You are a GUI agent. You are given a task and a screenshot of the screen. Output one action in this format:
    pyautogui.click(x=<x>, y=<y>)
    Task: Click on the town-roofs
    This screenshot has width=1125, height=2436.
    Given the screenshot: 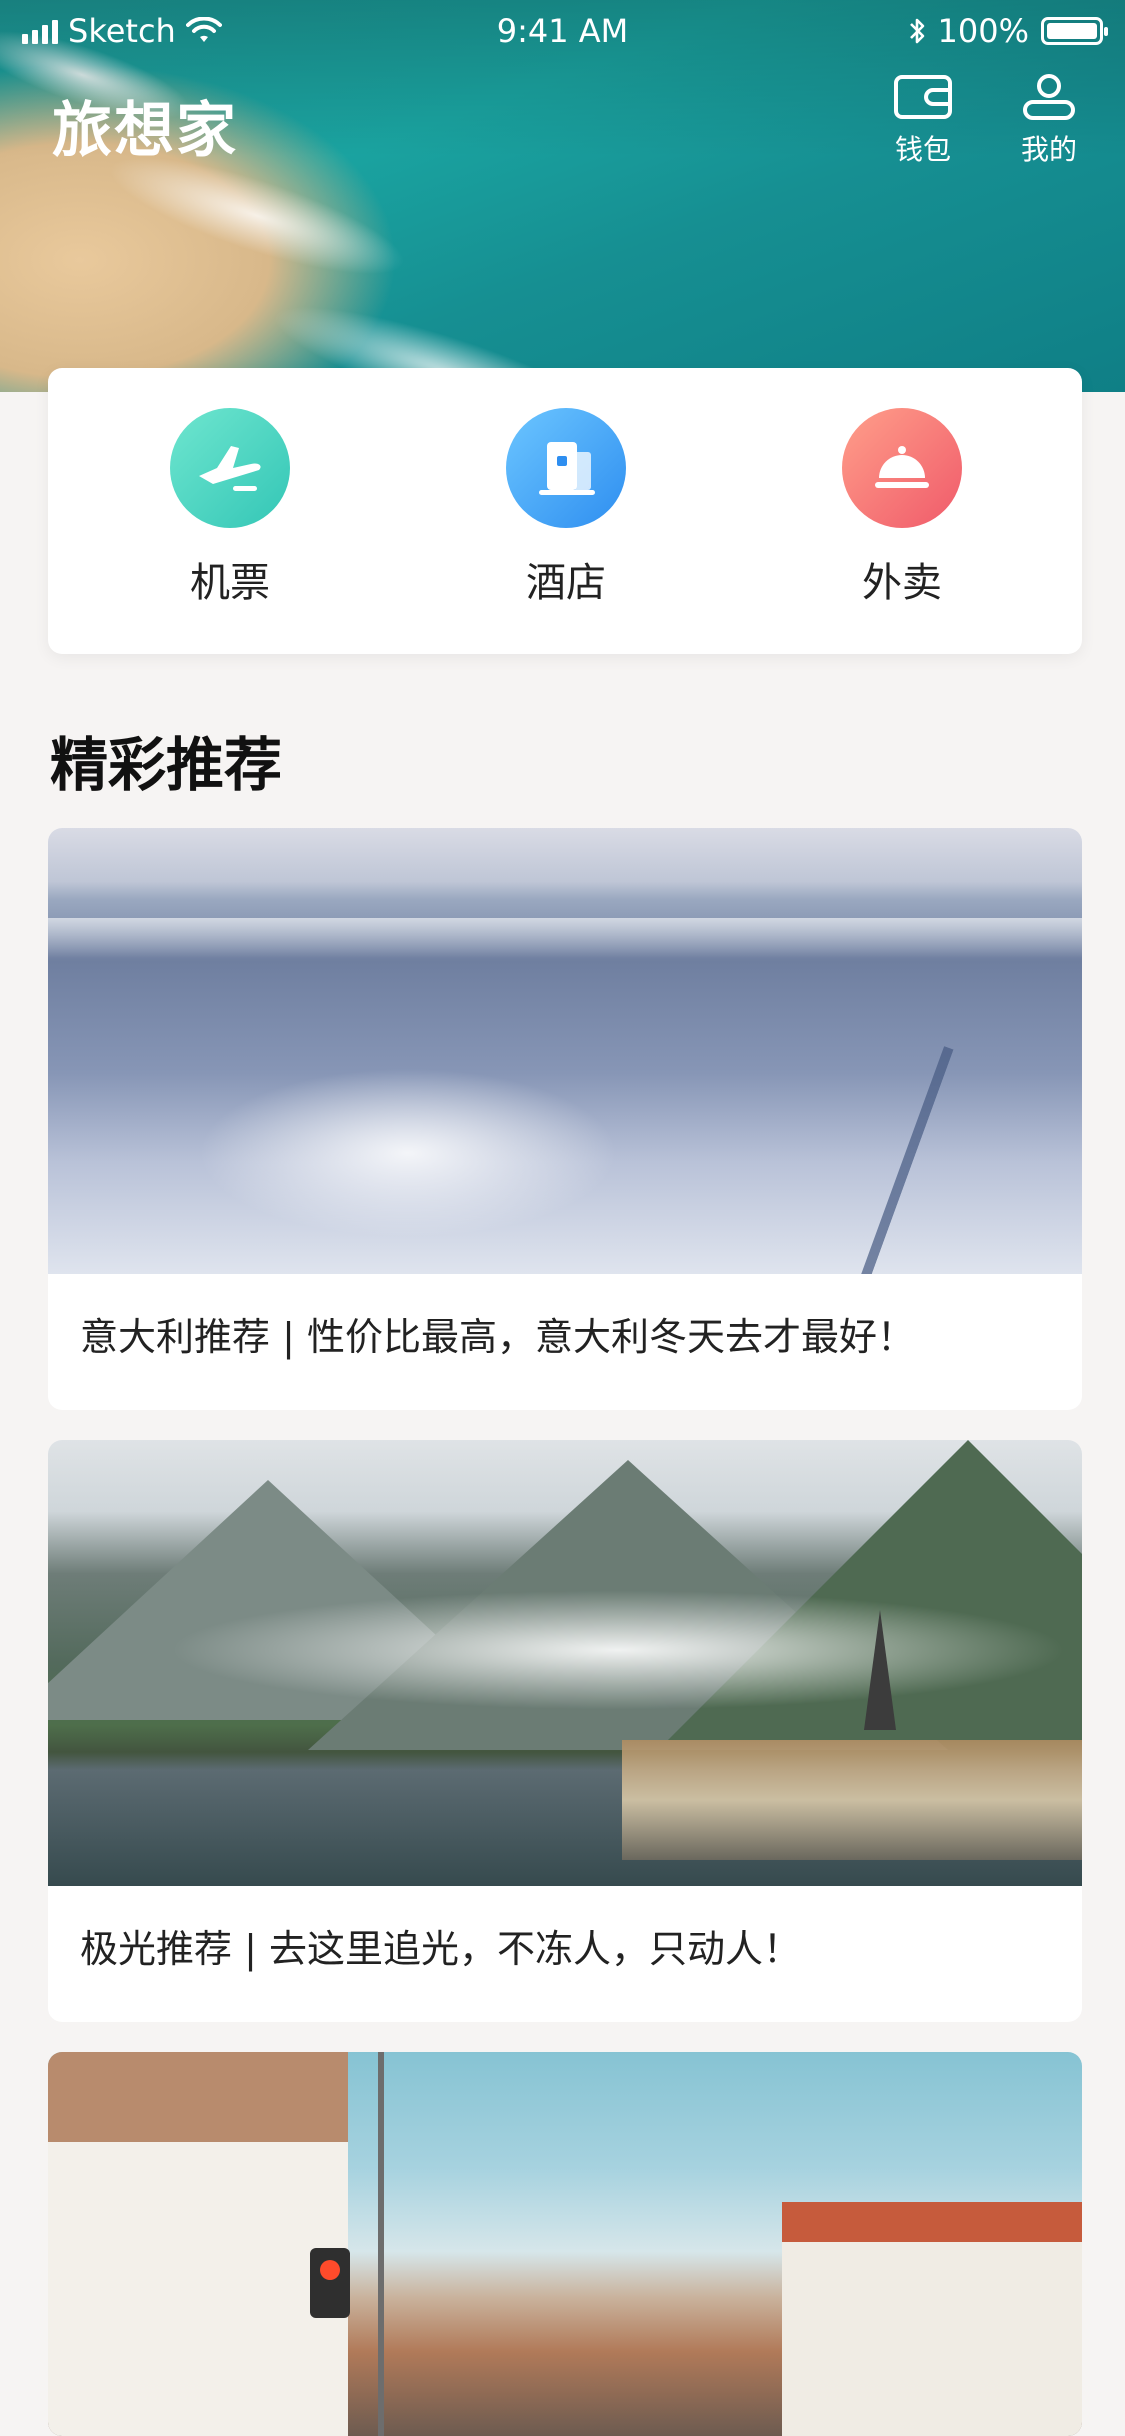 What is the action you would take?
    pyautogui.click(x=932, y=2319)
    